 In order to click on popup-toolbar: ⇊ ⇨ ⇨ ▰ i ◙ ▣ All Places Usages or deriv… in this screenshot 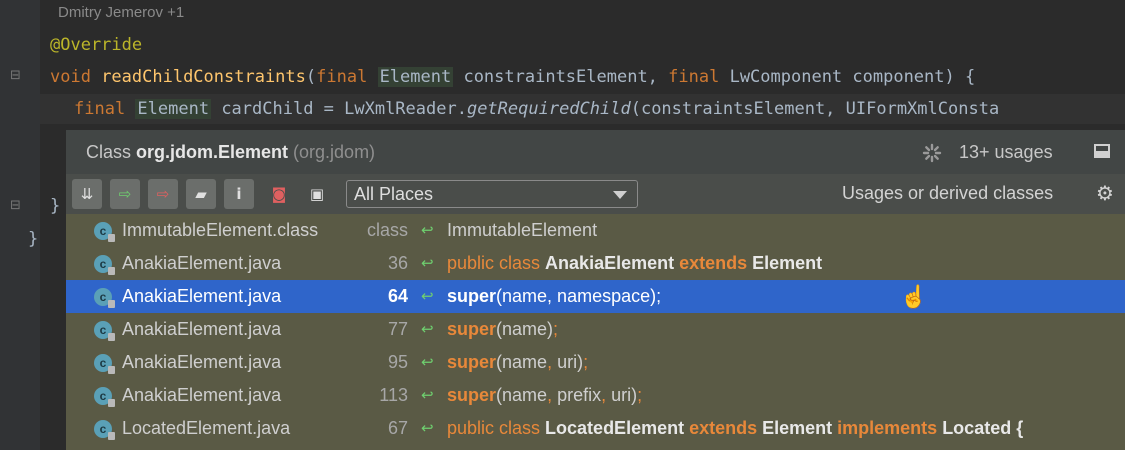, I will do `click(595, 194)`.